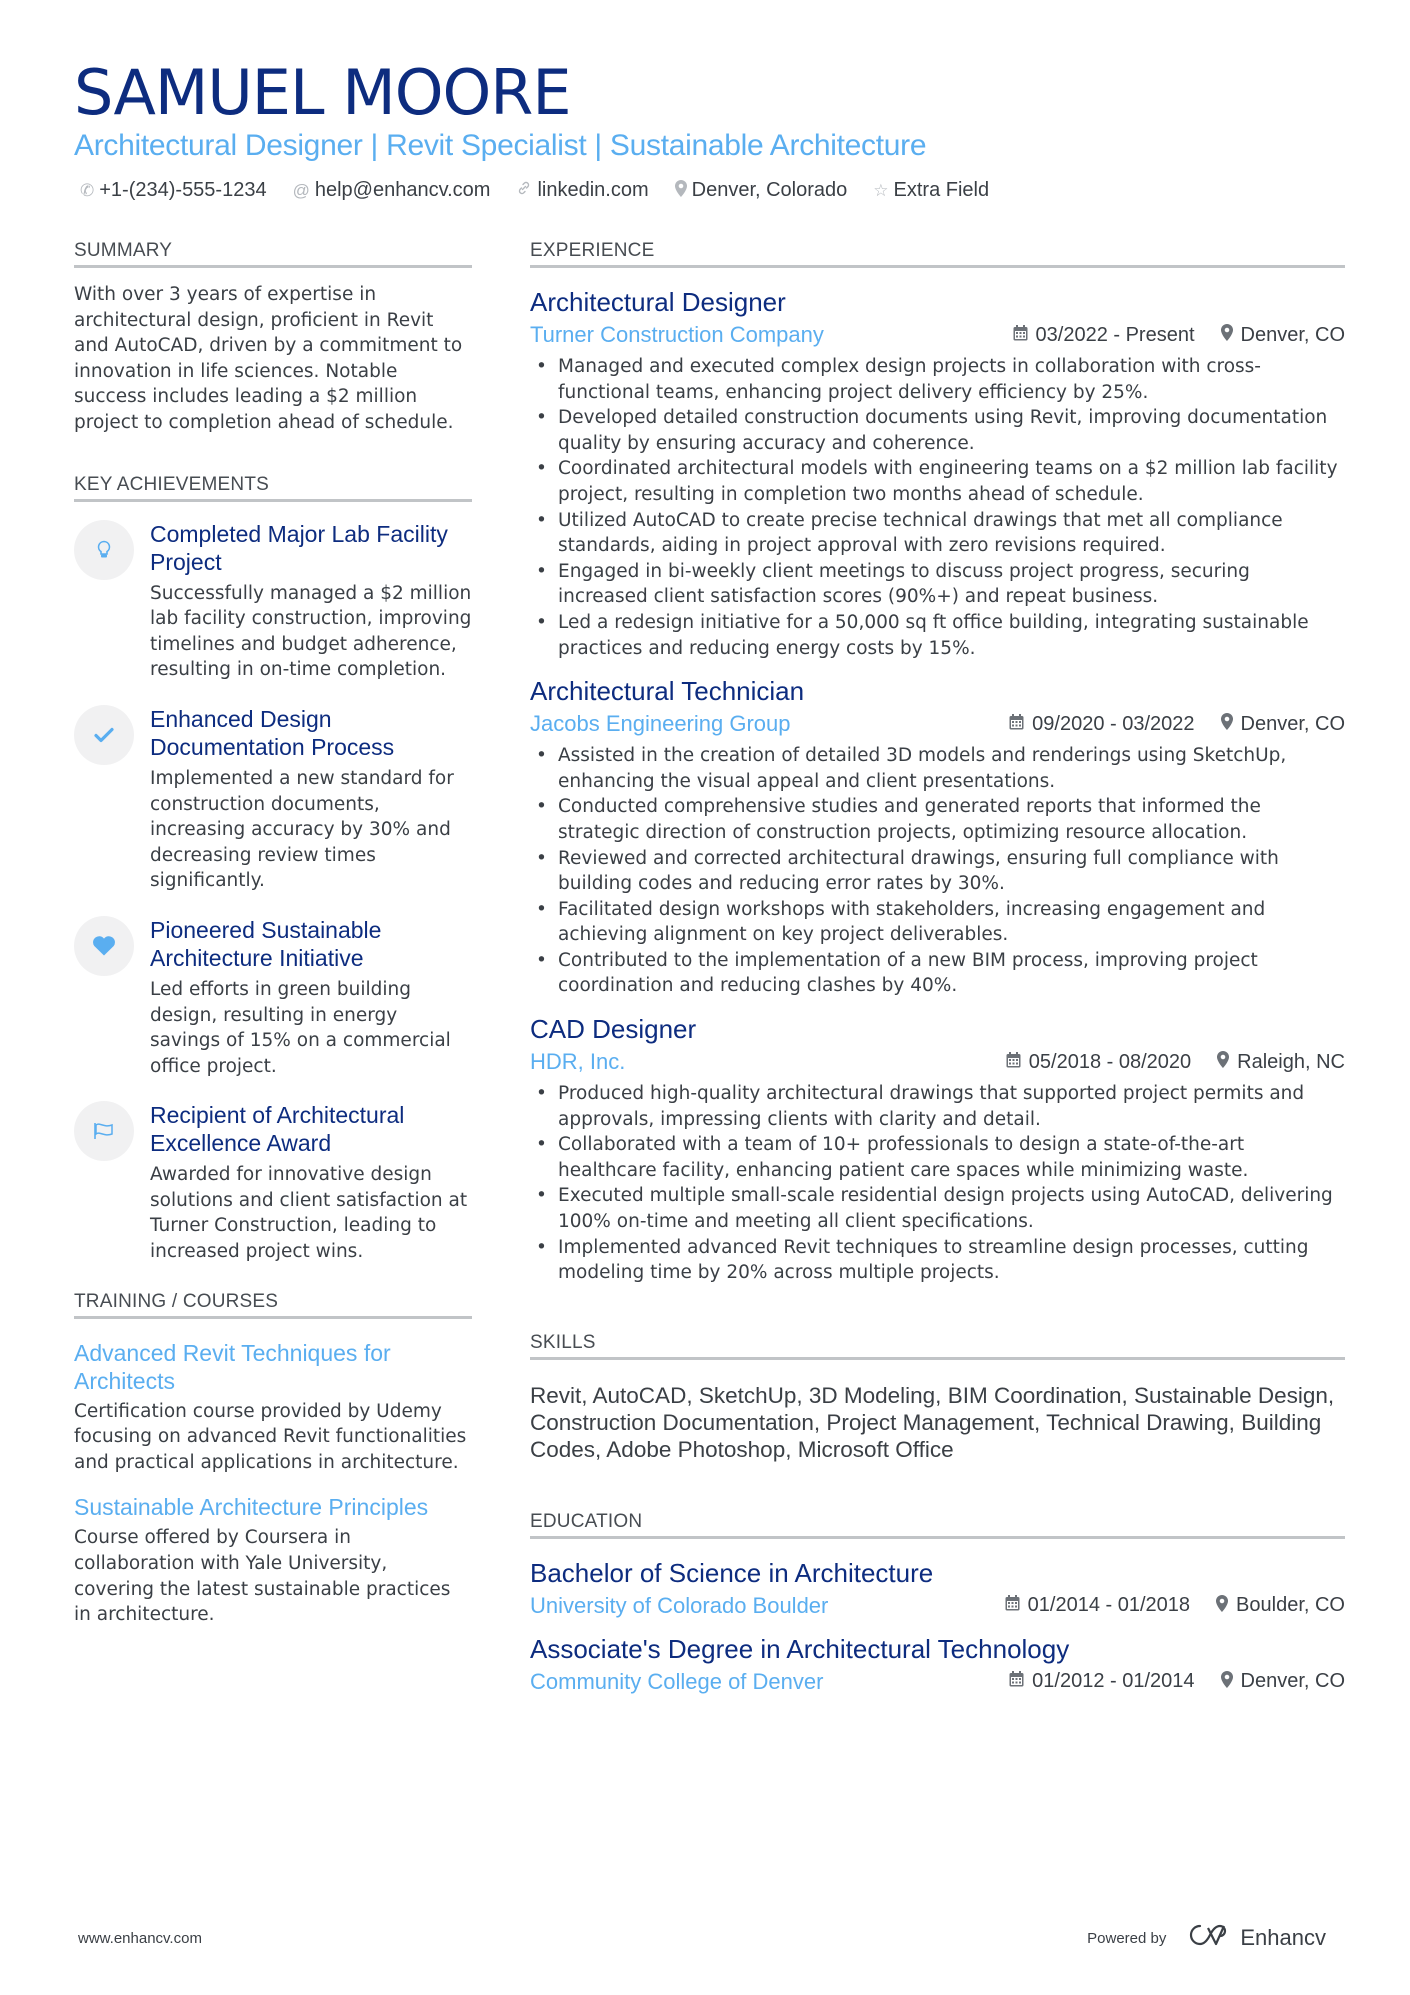 The width and height of the screenshot is (1410, 1995). I want to click on contact-extra: ☆ Extra Field, so click(931, 190).